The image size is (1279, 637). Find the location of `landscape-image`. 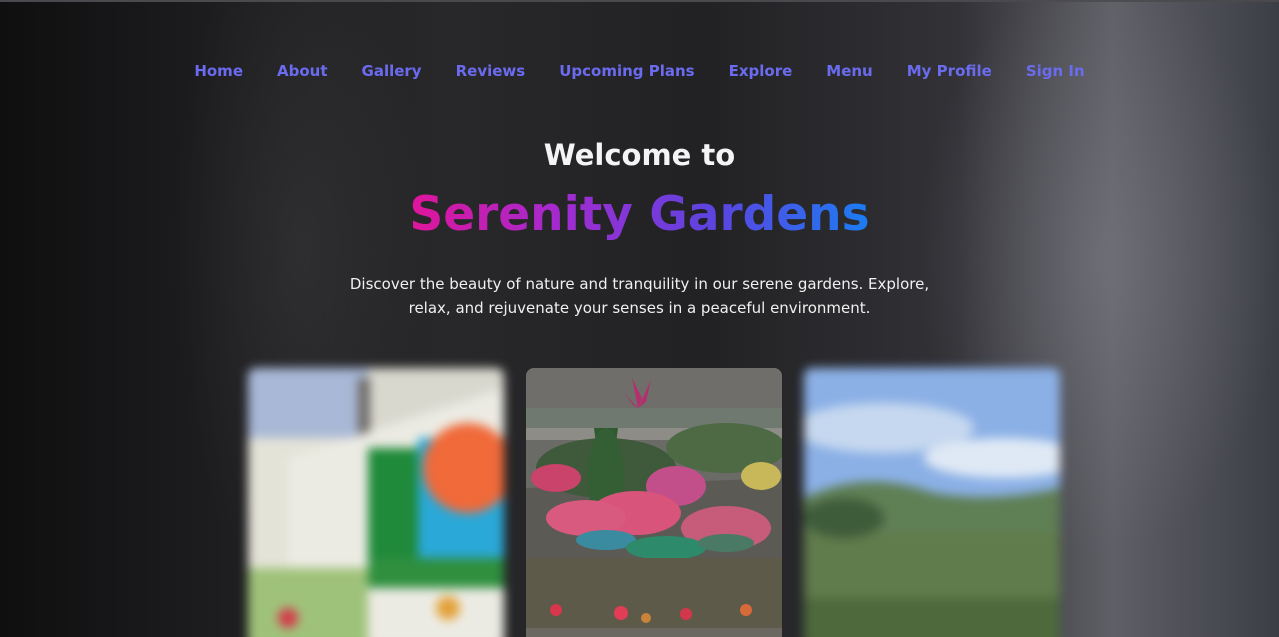

landscape-image is located at coordinates (932, 502).